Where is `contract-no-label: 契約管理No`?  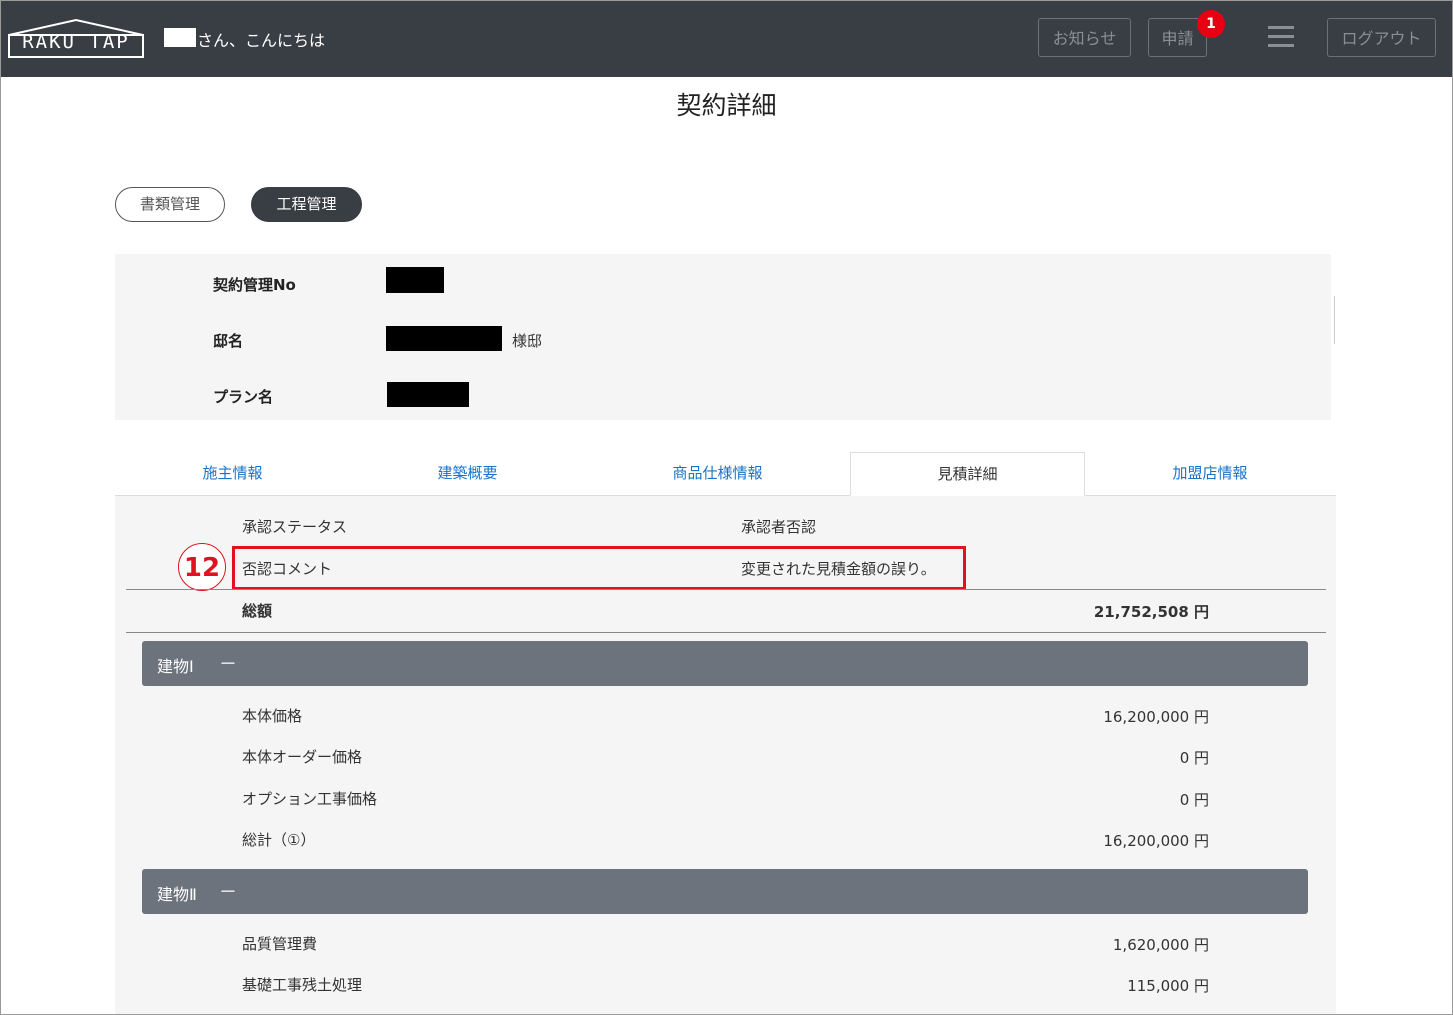 contract-no-label: 契約管理No is located at coordinates (254, 285).